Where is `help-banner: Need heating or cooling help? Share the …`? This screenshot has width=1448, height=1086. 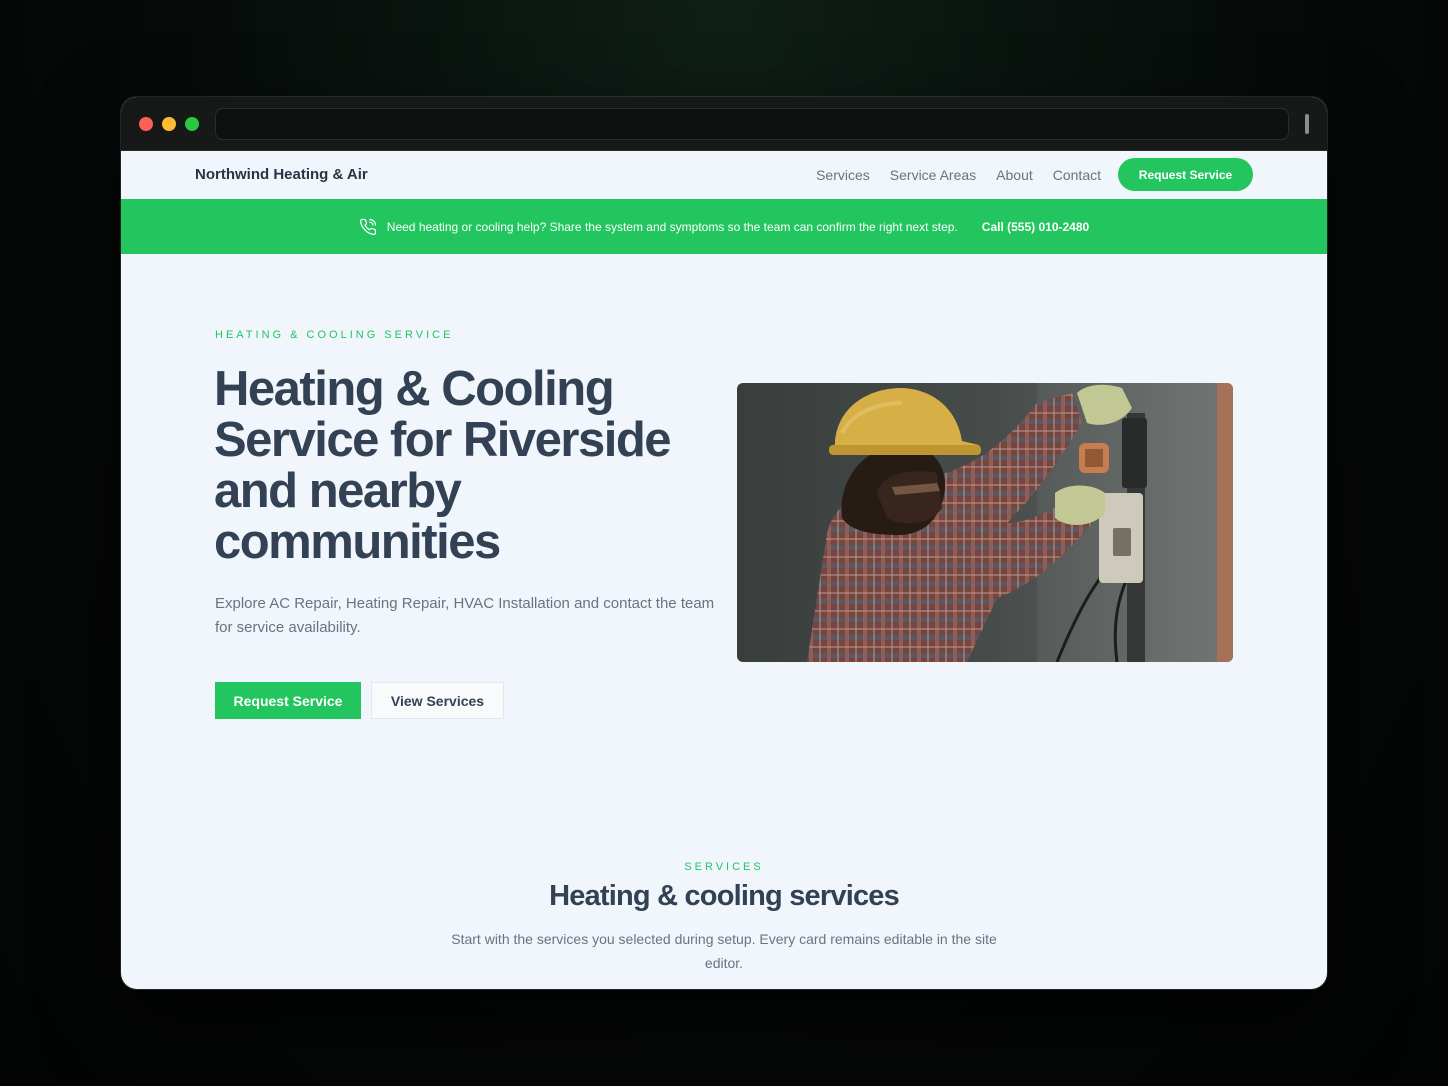 help-banner: Need heating or cooling help? Share the … is located at coordinates (724, 226).